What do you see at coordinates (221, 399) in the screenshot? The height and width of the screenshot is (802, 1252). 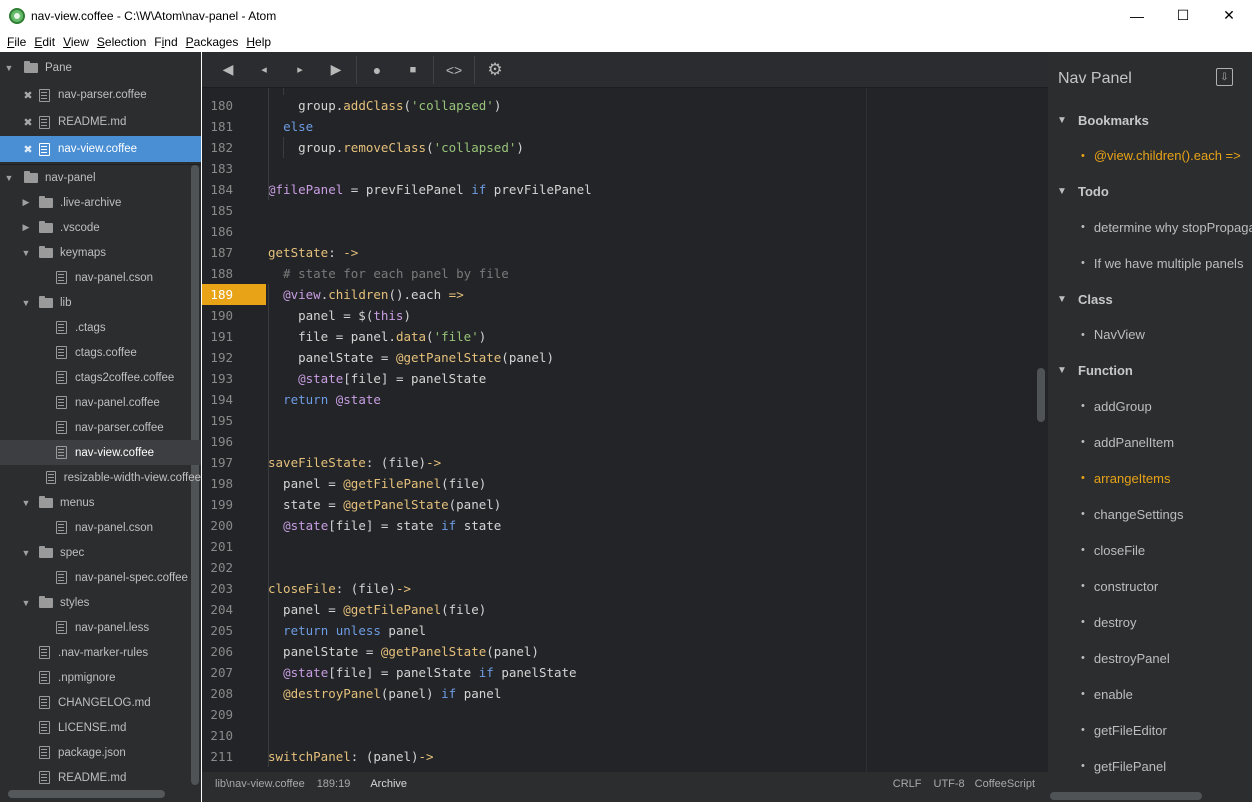 I see `line-number: 194` at bounding box center [221, 399].